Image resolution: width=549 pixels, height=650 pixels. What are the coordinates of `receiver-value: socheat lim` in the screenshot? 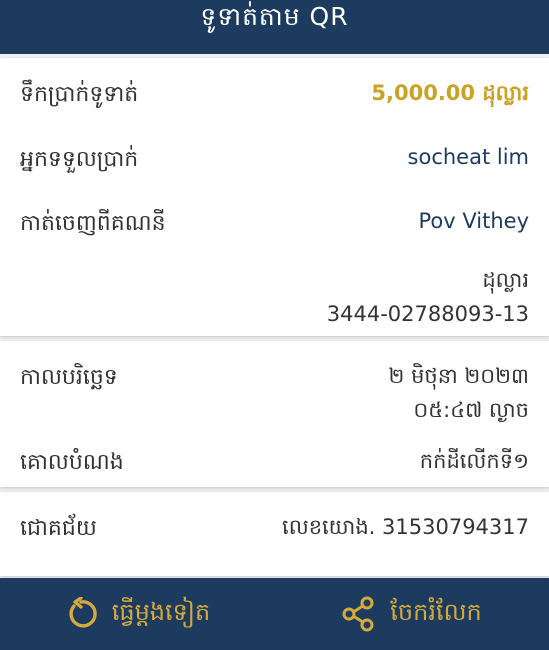 It's located at (468, 157).